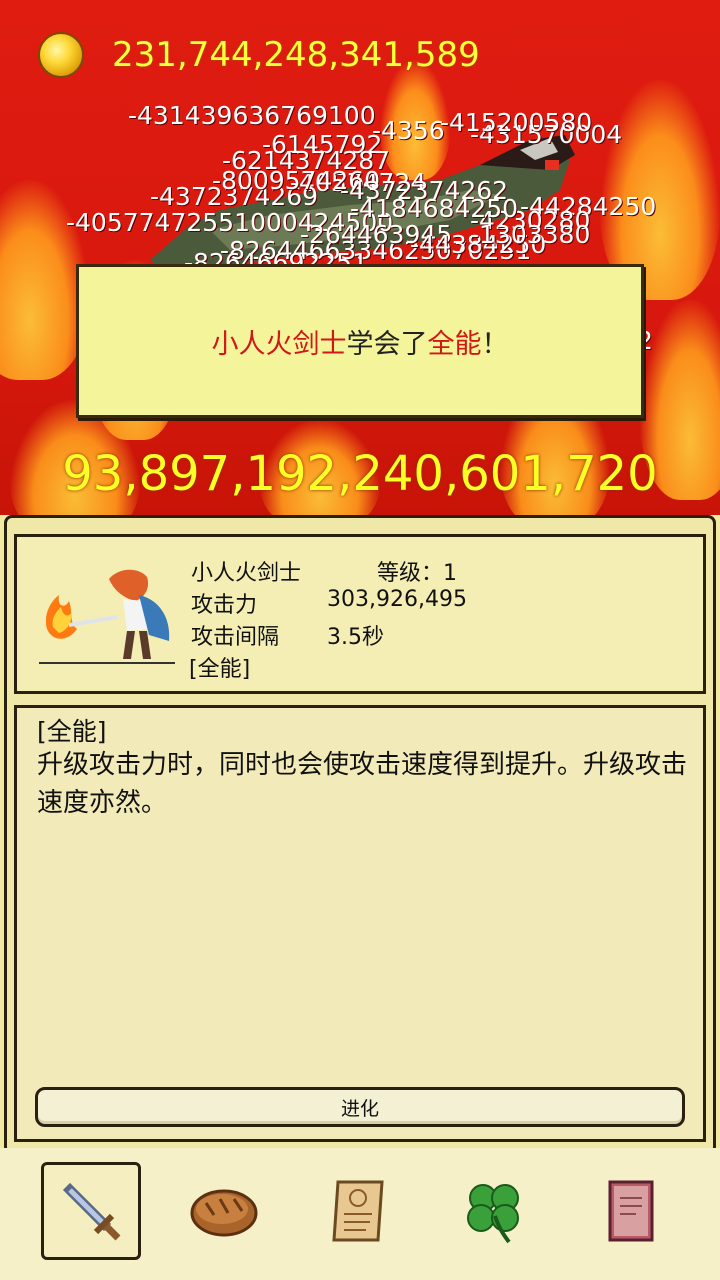 The image size is (720, 1280). What do you see at coordinates (417, 573) in the screenshot?
I see `hero-level: 等级：1` at bounding box center [417, 573].